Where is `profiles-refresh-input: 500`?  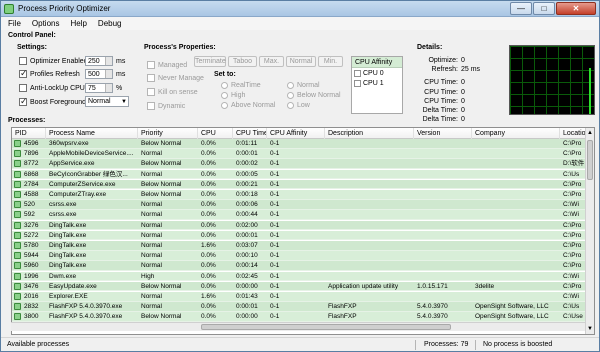
profiles-refresh-input: 500 is located at coordinates (99, 74).